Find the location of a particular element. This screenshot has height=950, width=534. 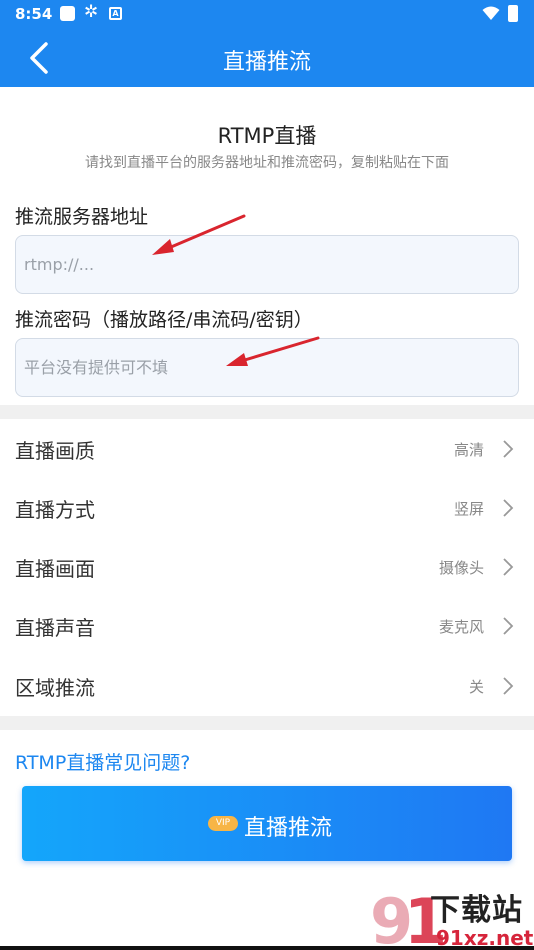

wifi-icon is located at coordinates (491, 13).